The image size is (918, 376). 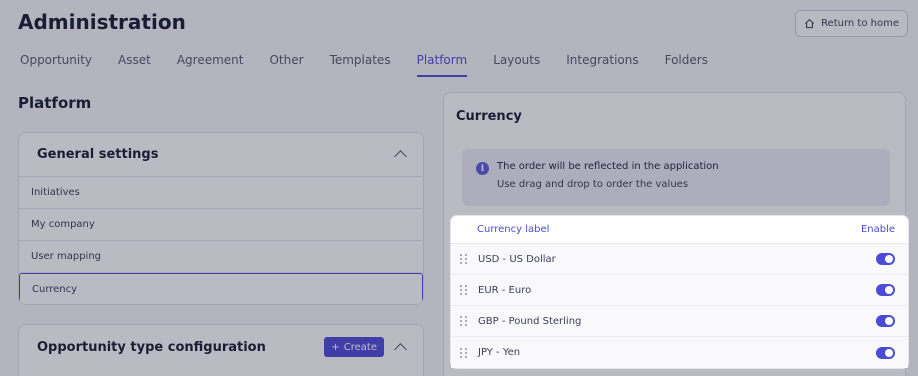 I want to click on create-button: + Create, so click(x=354, y=347).